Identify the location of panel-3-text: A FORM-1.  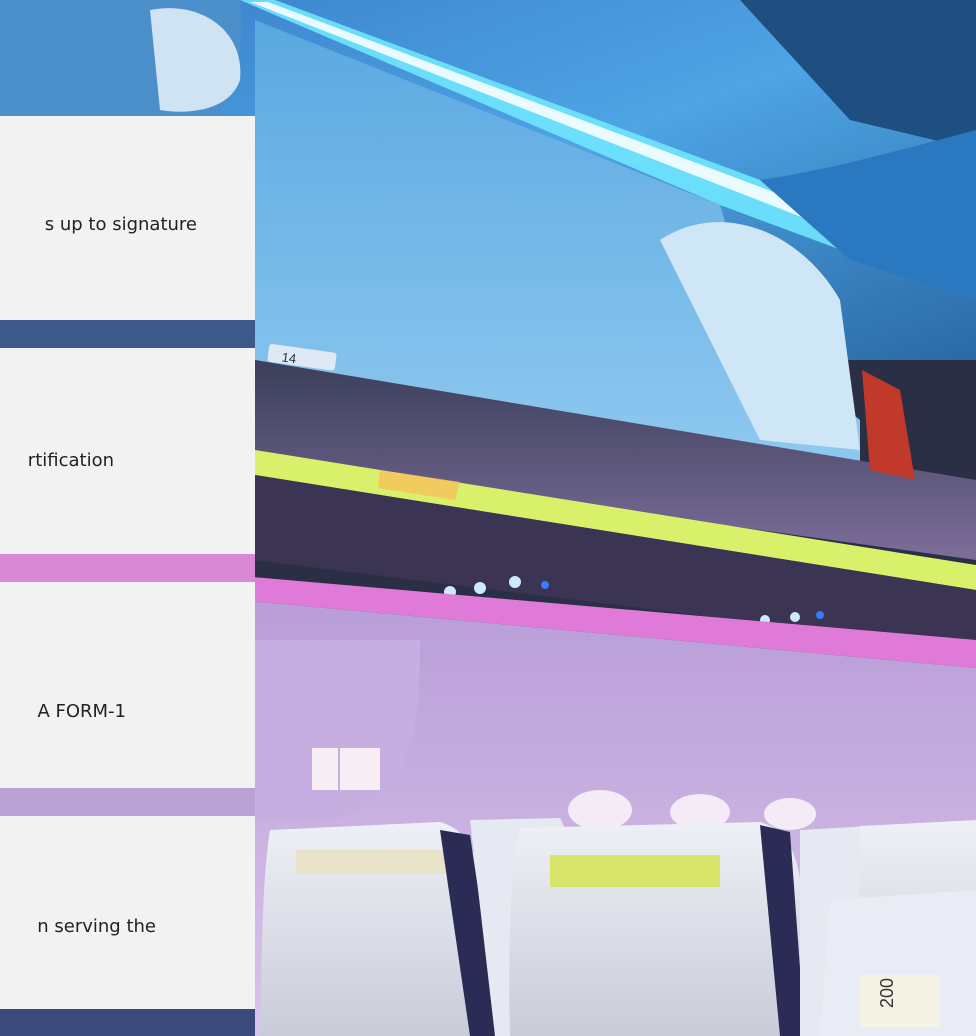
(81, 711).